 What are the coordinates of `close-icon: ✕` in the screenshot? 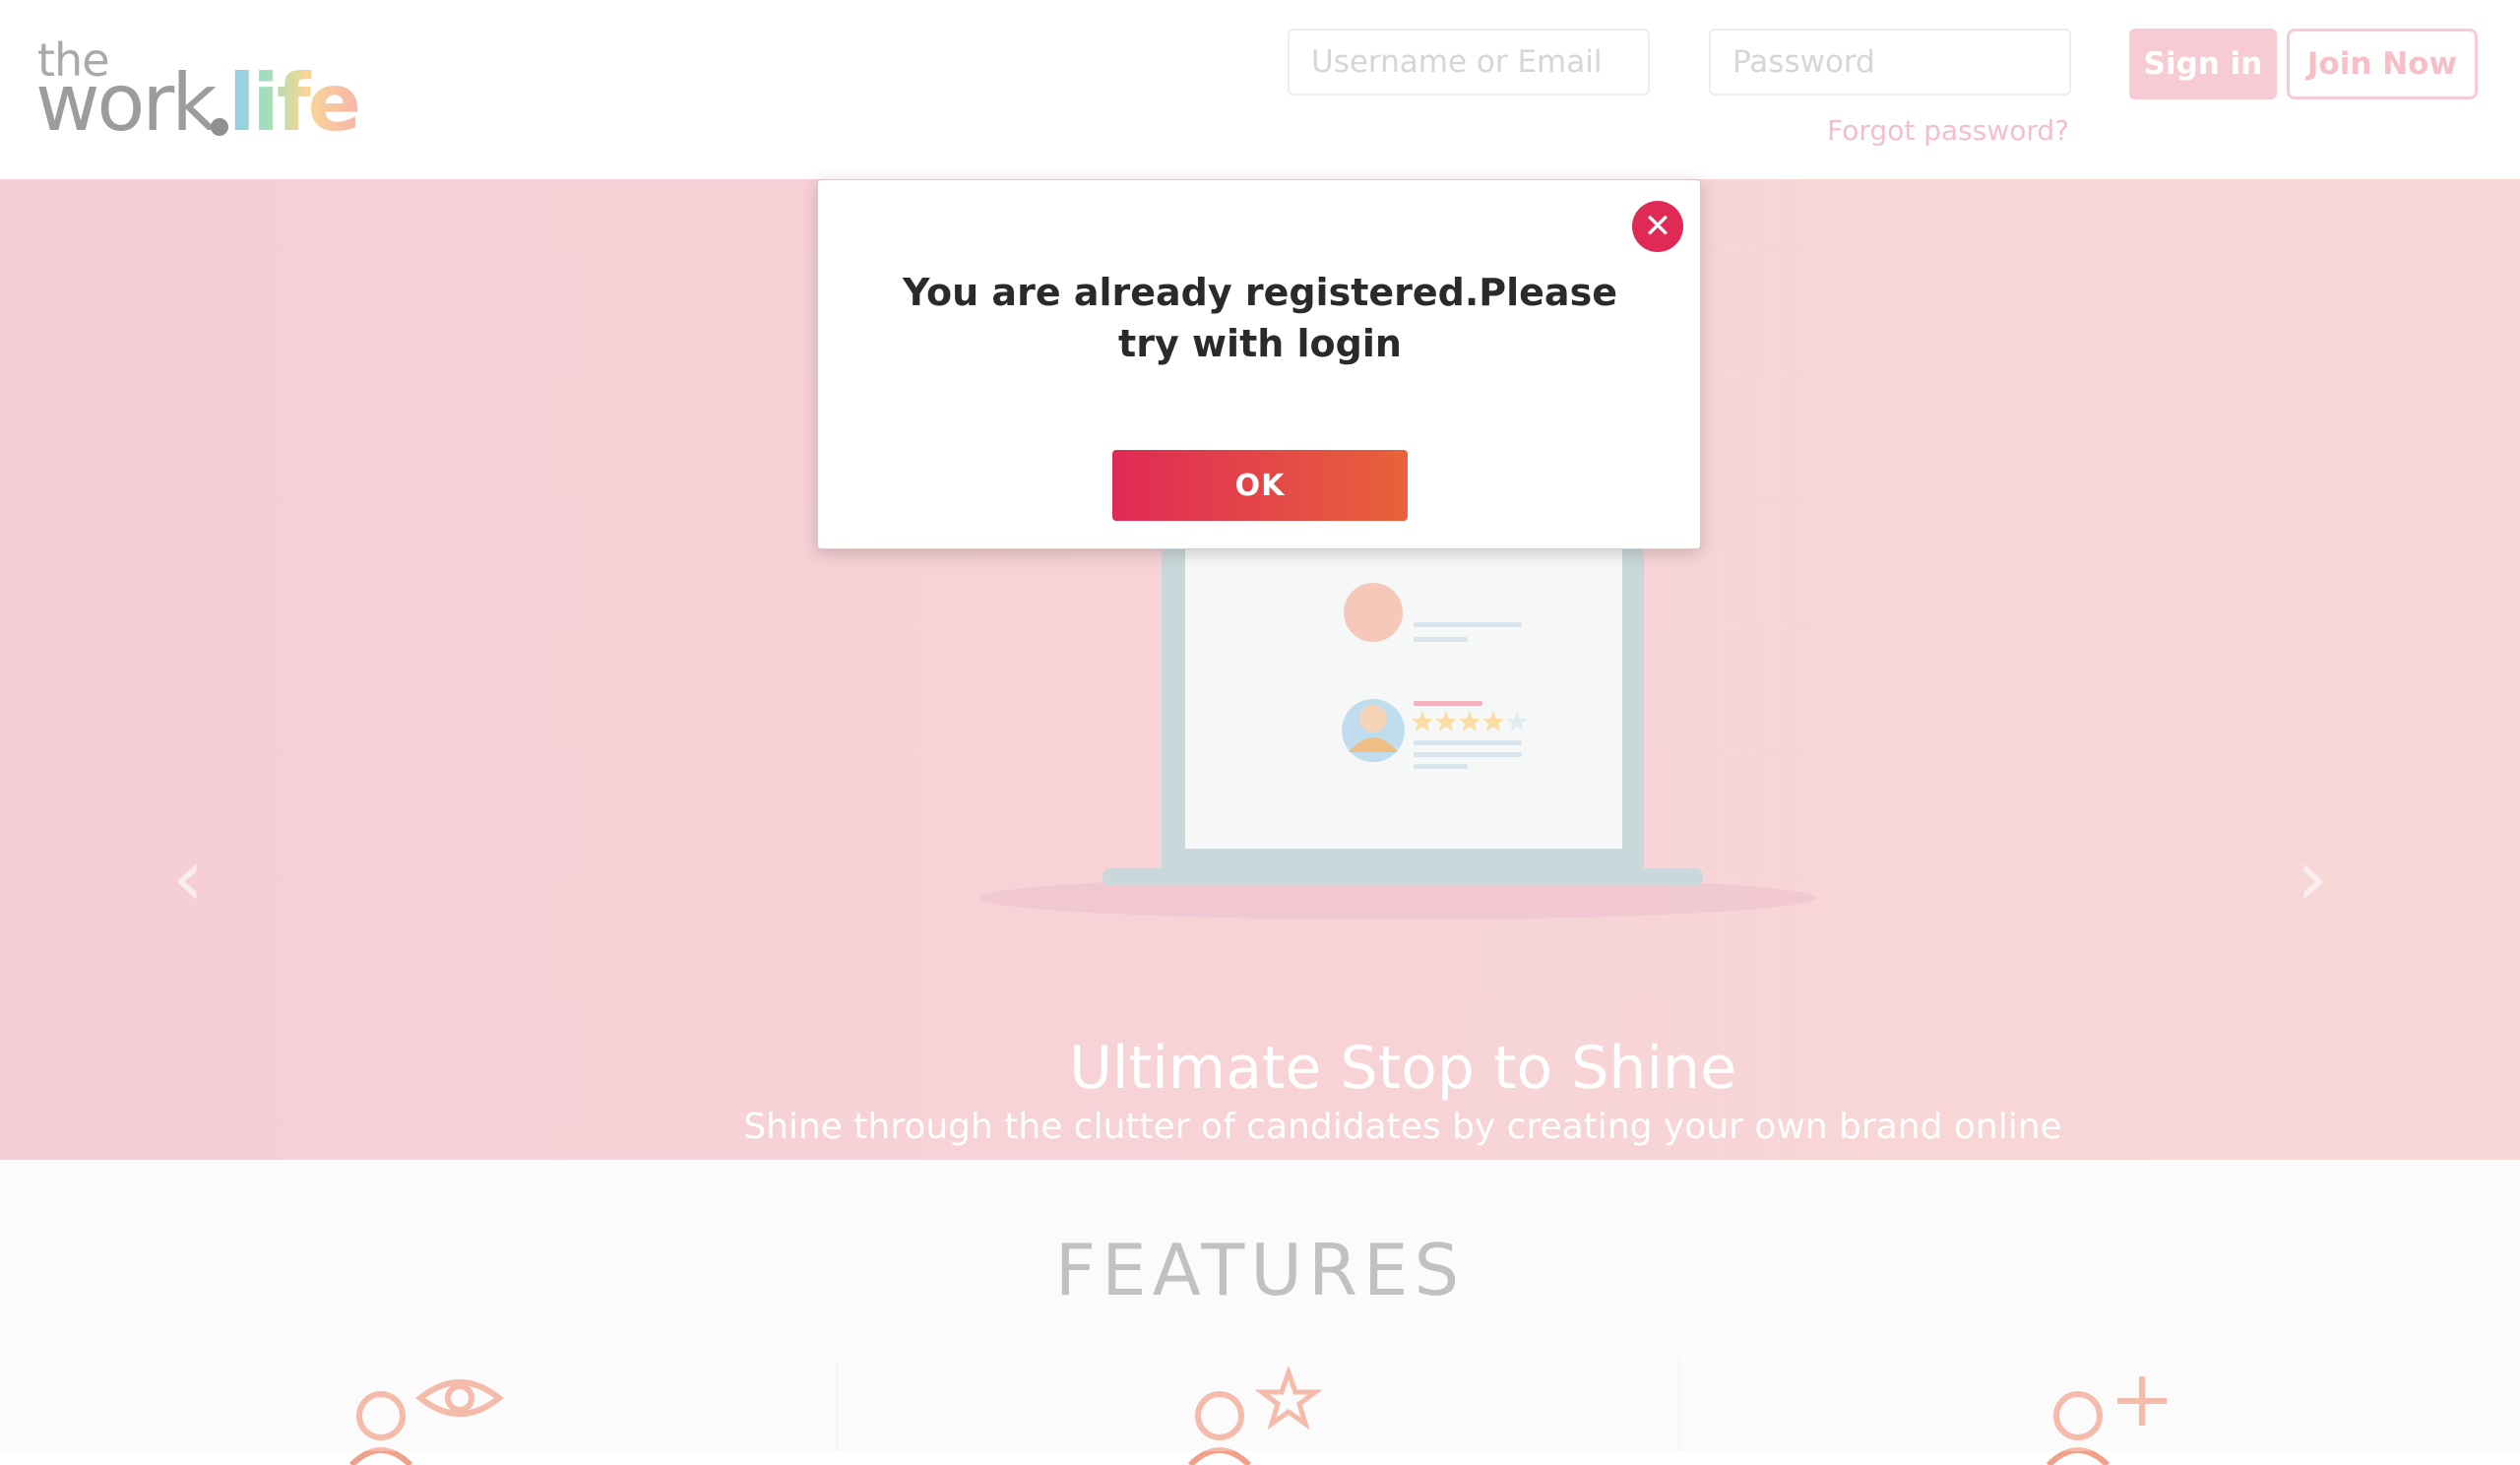 It's located at (1657, 227).